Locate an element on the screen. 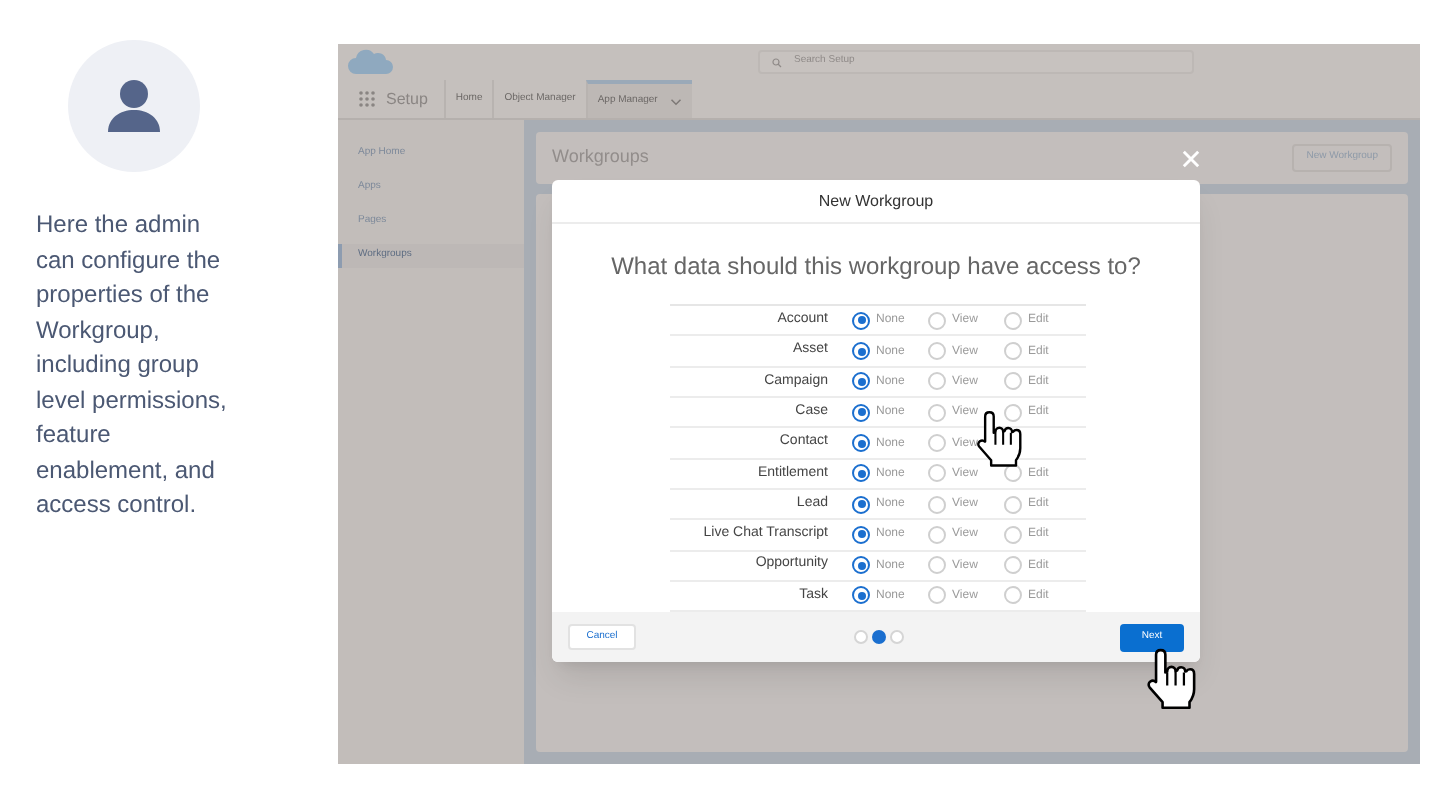 The width and height of the screenshot is (1440, 810). cloud-logo-icon is located at coordinates (370, 62).